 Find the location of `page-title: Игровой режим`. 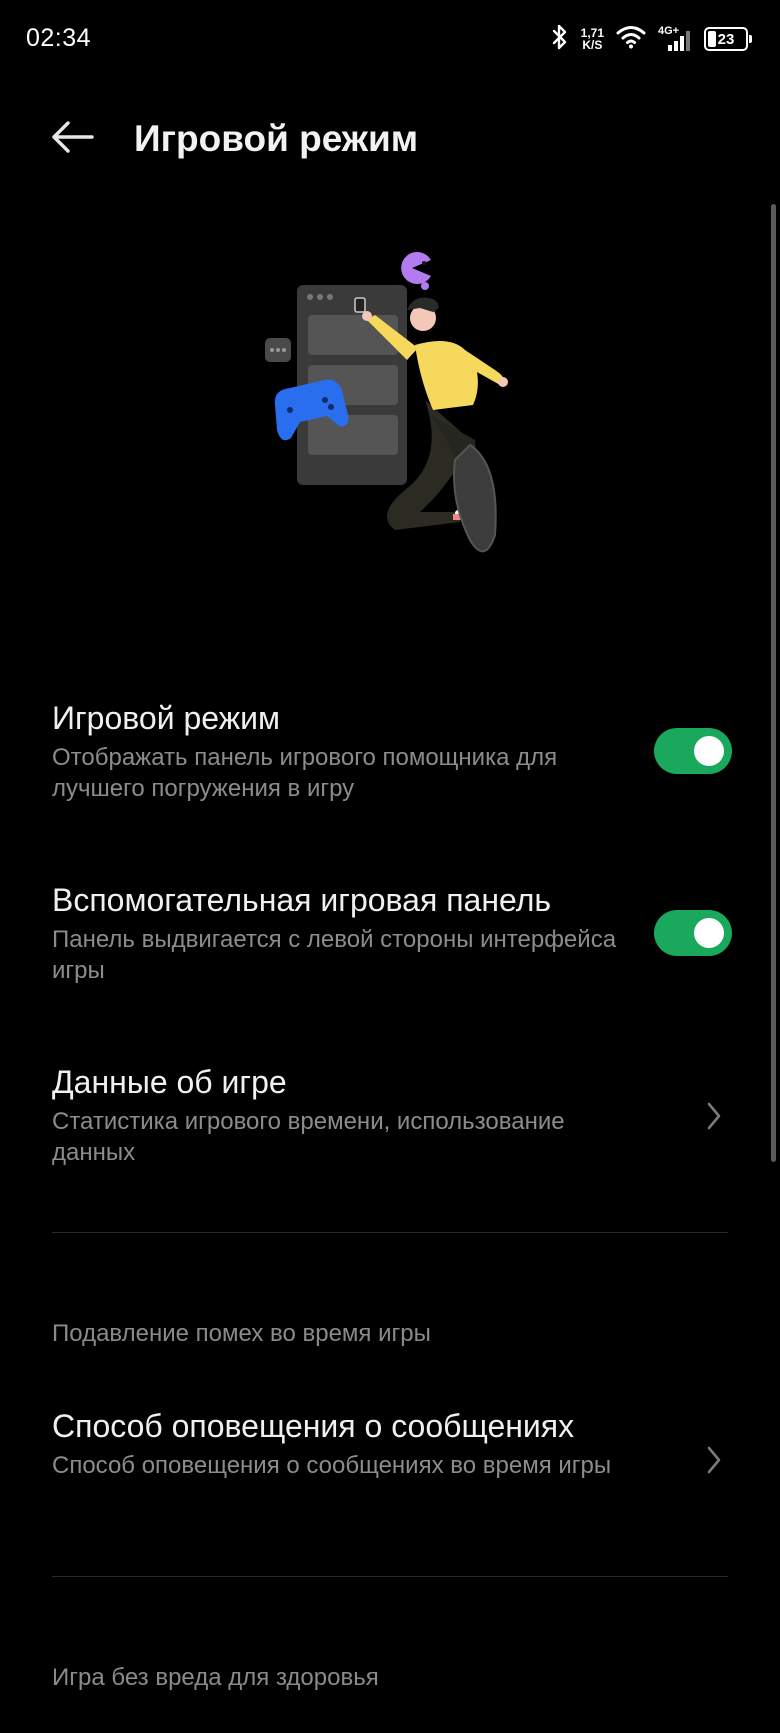

page-title: Игровой режим is located at coordinates (276, 138).